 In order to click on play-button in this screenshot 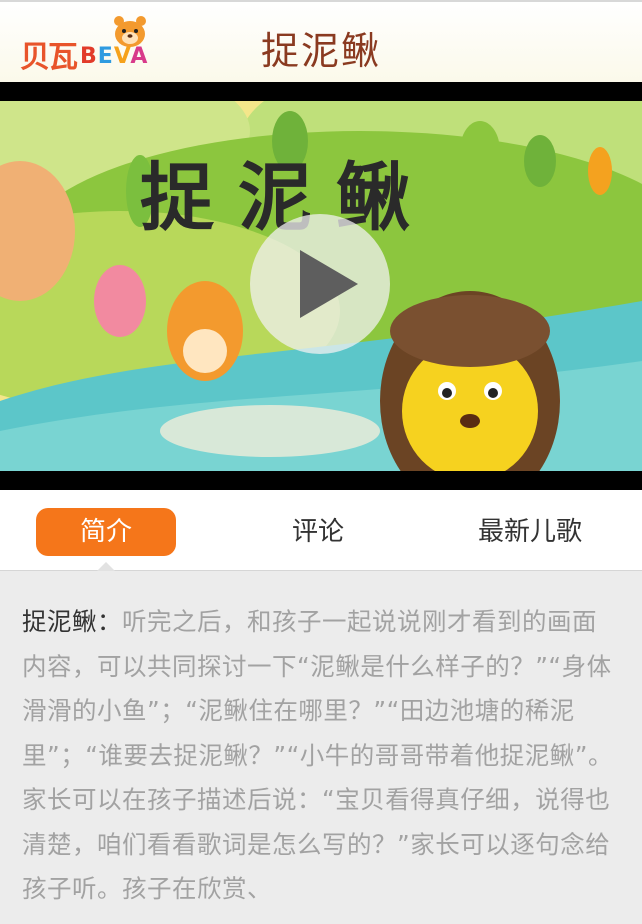, I will do `click(320, 284)`.